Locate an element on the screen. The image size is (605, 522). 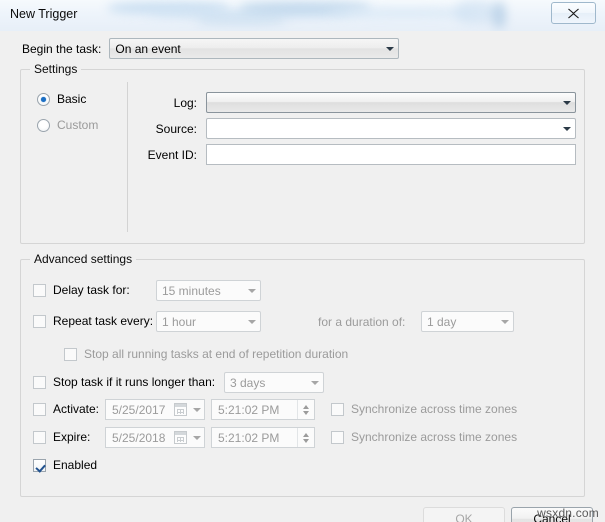
enabled-label: Enabled is located at coordinates (75, 465).